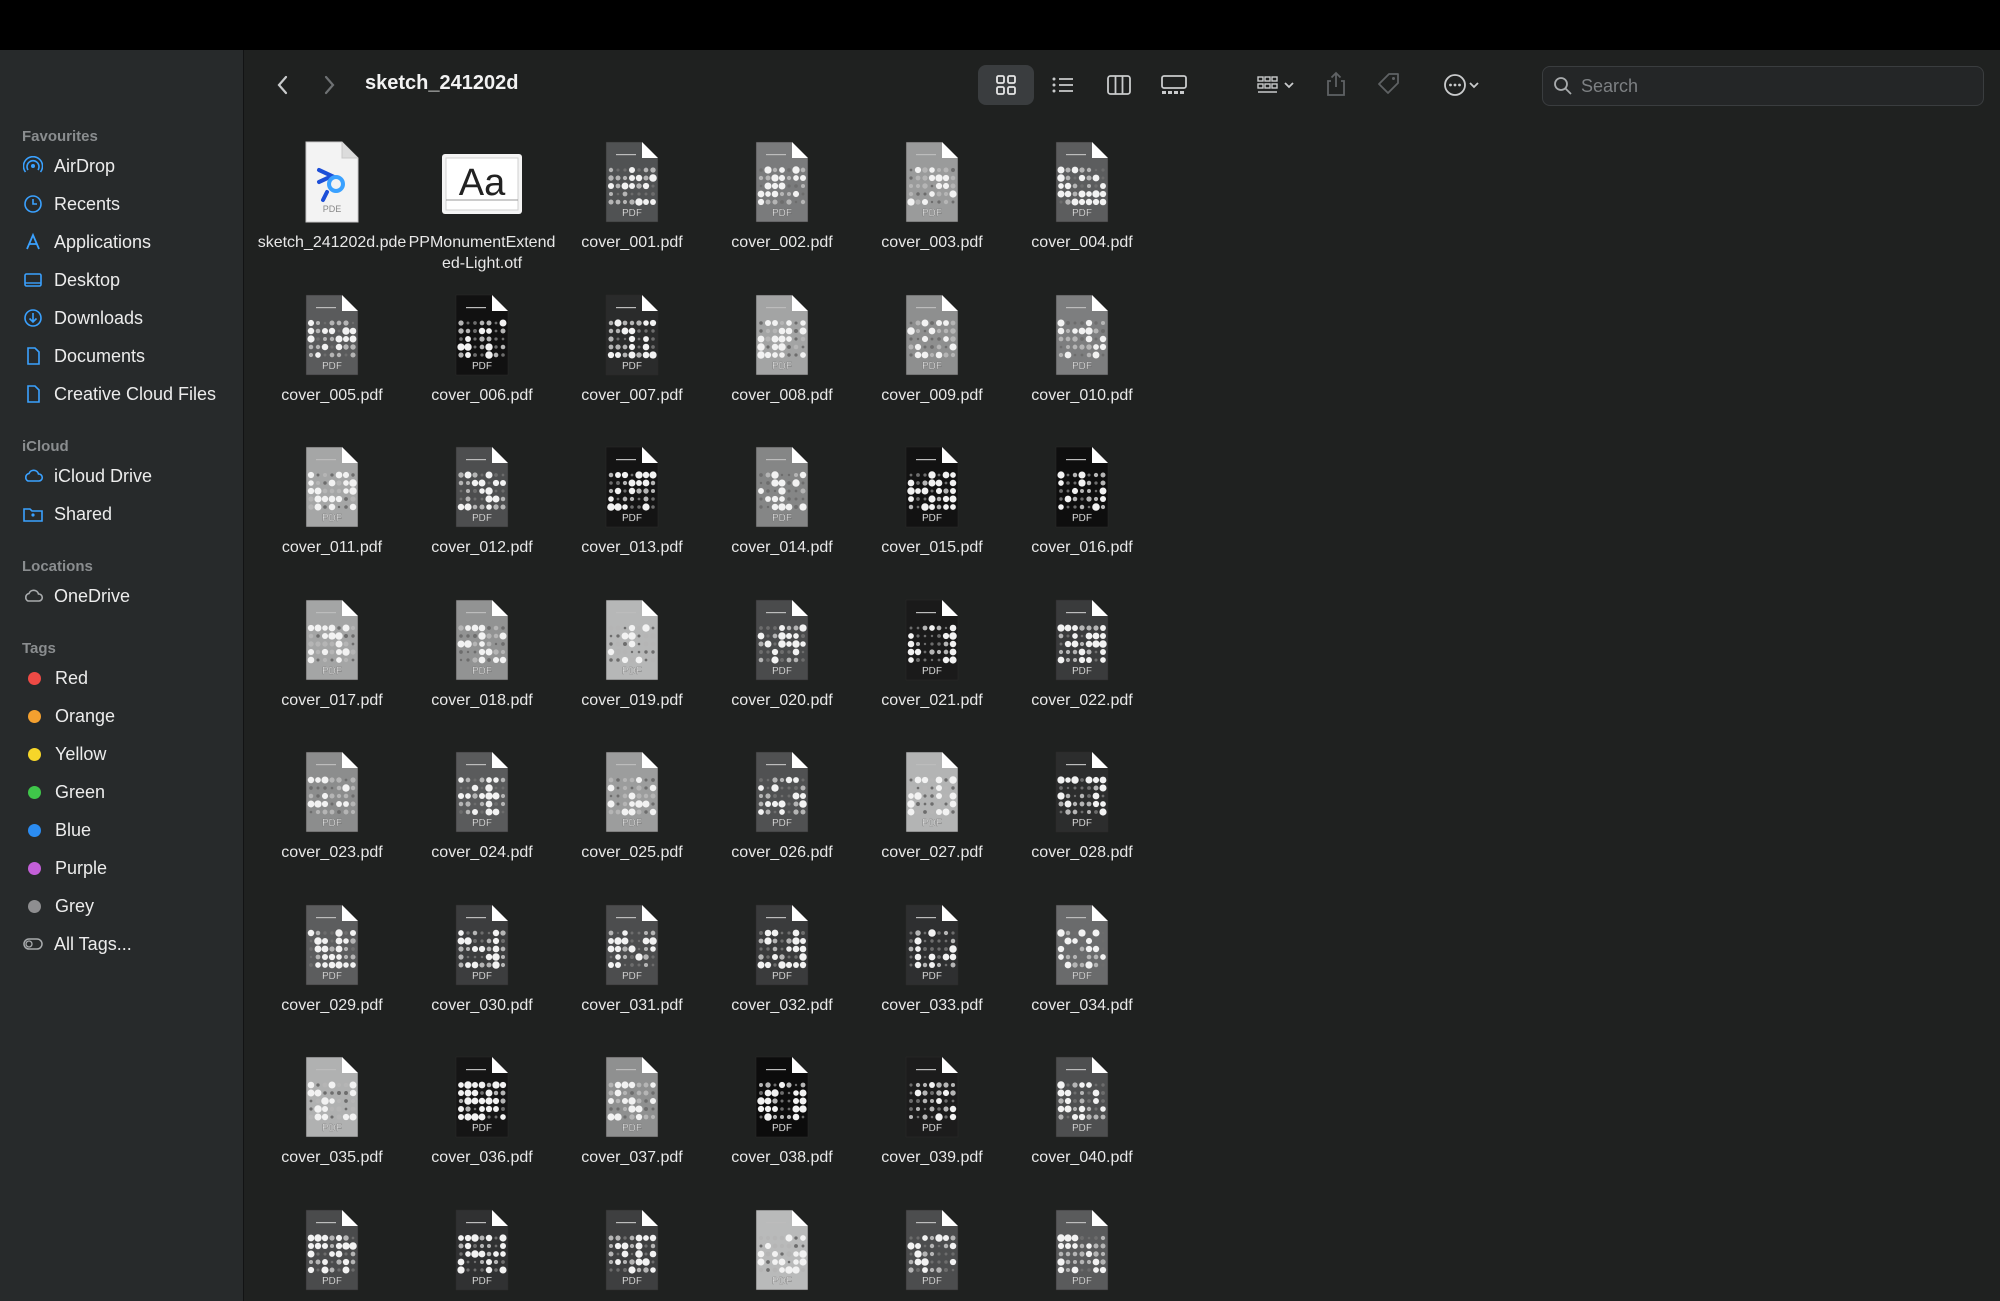 The height and width of the screenshot is (1301, 2000). I want to click on tag-blue: Blue, so click(127, 830).